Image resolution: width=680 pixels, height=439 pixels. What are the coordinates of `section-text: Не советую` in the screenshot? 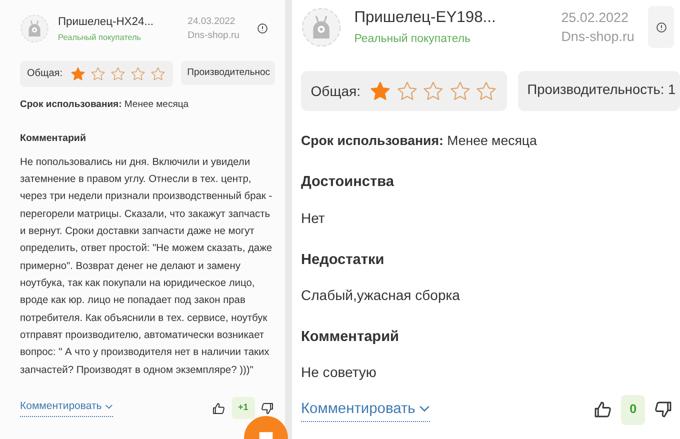 It's located at (339, 372).